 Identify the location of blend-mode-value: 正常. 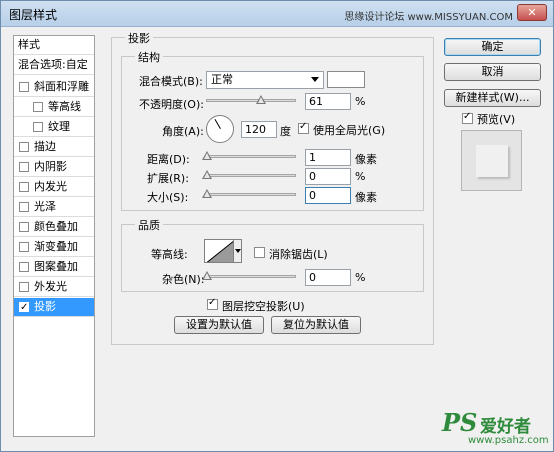
(222, 79).